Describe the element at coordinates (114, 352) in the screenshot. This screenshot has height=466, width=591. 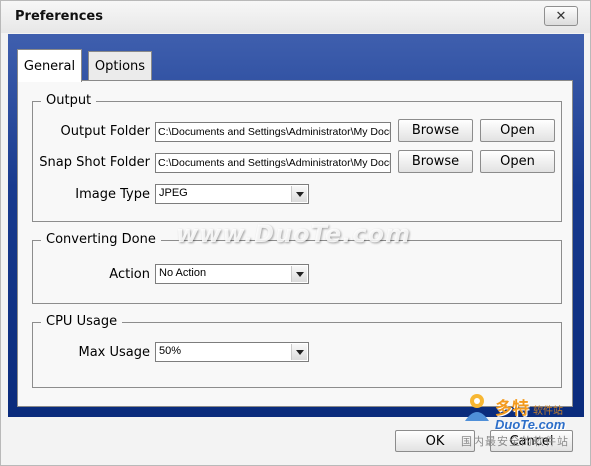
I see `max-usage-label: Max Usage` at that location.